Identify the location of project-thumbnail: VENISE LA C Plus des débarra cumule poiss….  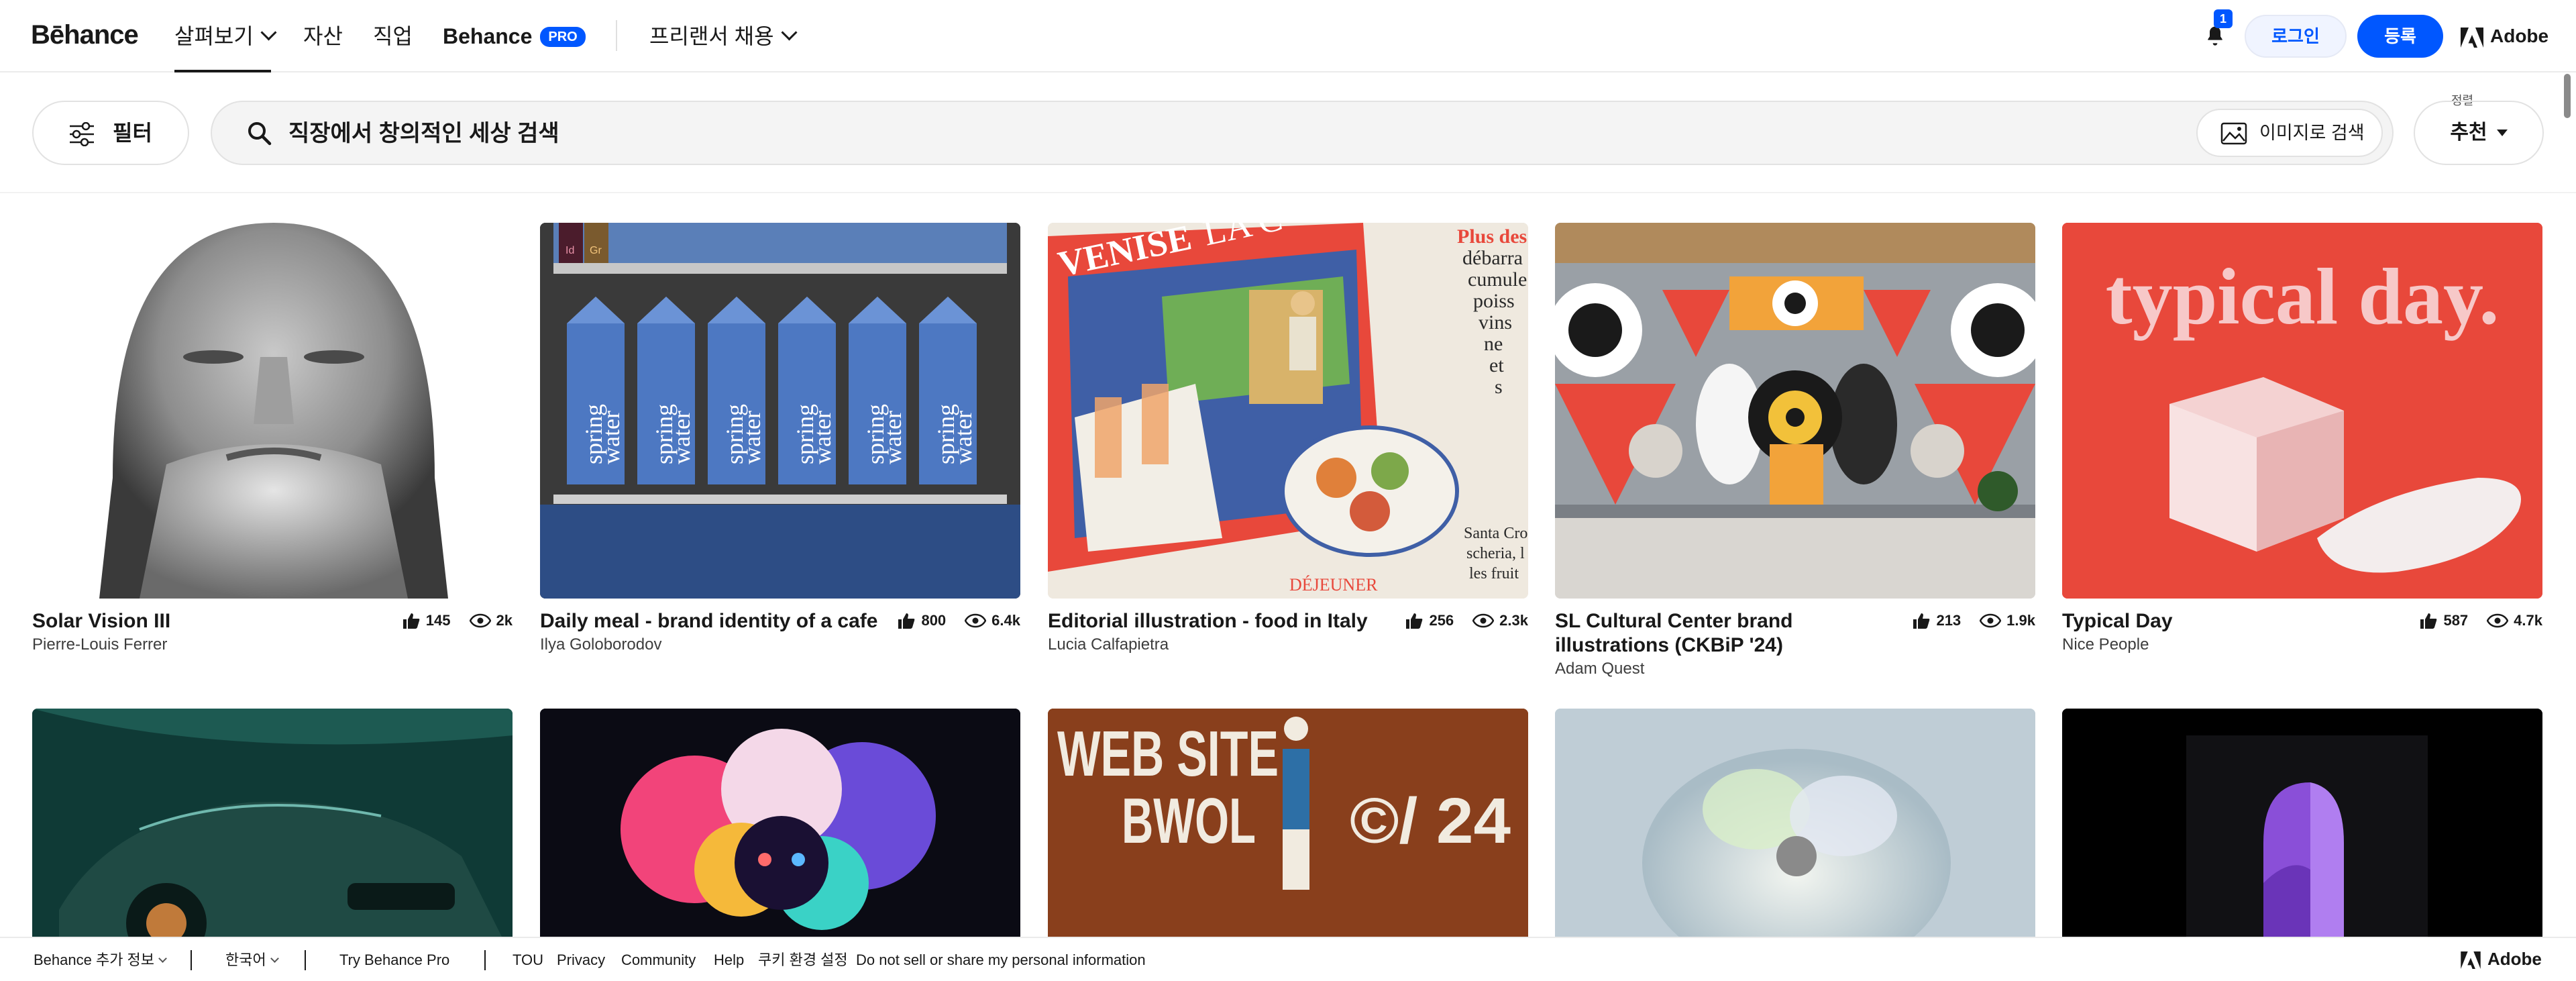
(1288, 411).